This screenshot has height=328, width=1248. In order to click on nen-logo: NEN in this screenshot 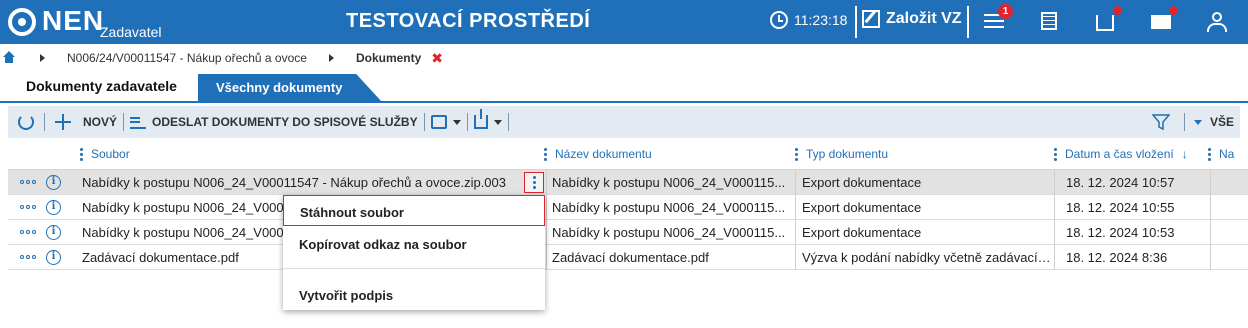, I will do `click(56, 24)`.